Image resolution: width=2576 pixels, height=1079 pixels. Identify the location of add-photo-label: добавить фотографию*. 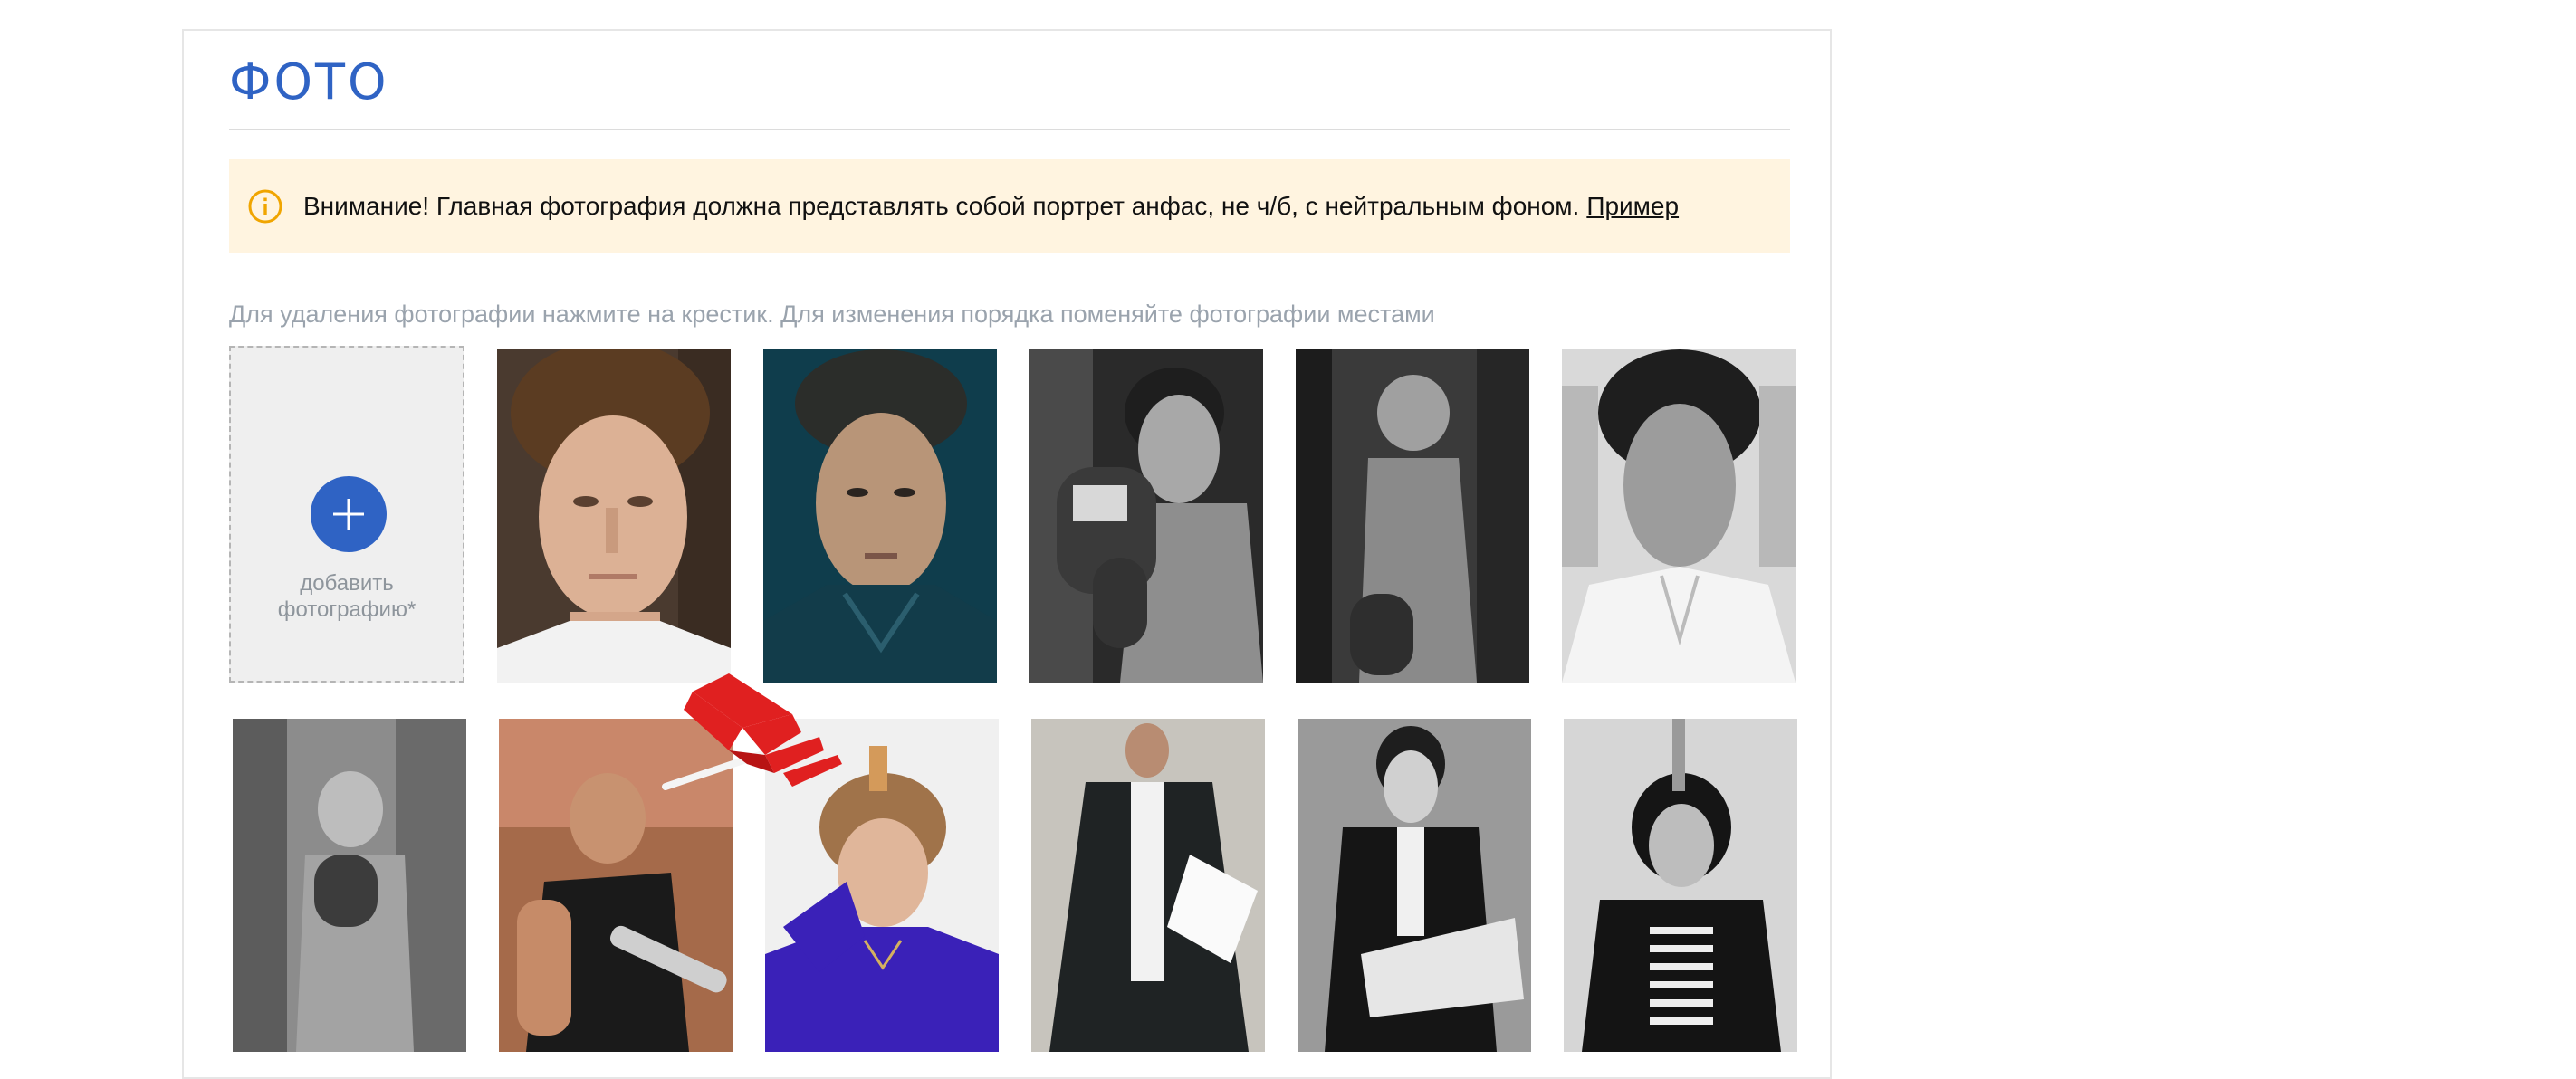
(347, 597).